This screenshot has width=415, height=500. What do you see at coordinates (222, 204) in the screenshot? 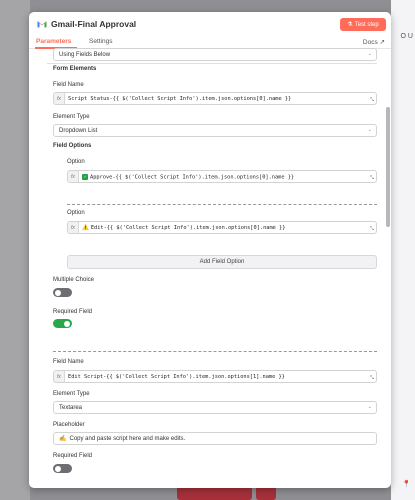
I see `option-divider` at bounding box center [222, 204].